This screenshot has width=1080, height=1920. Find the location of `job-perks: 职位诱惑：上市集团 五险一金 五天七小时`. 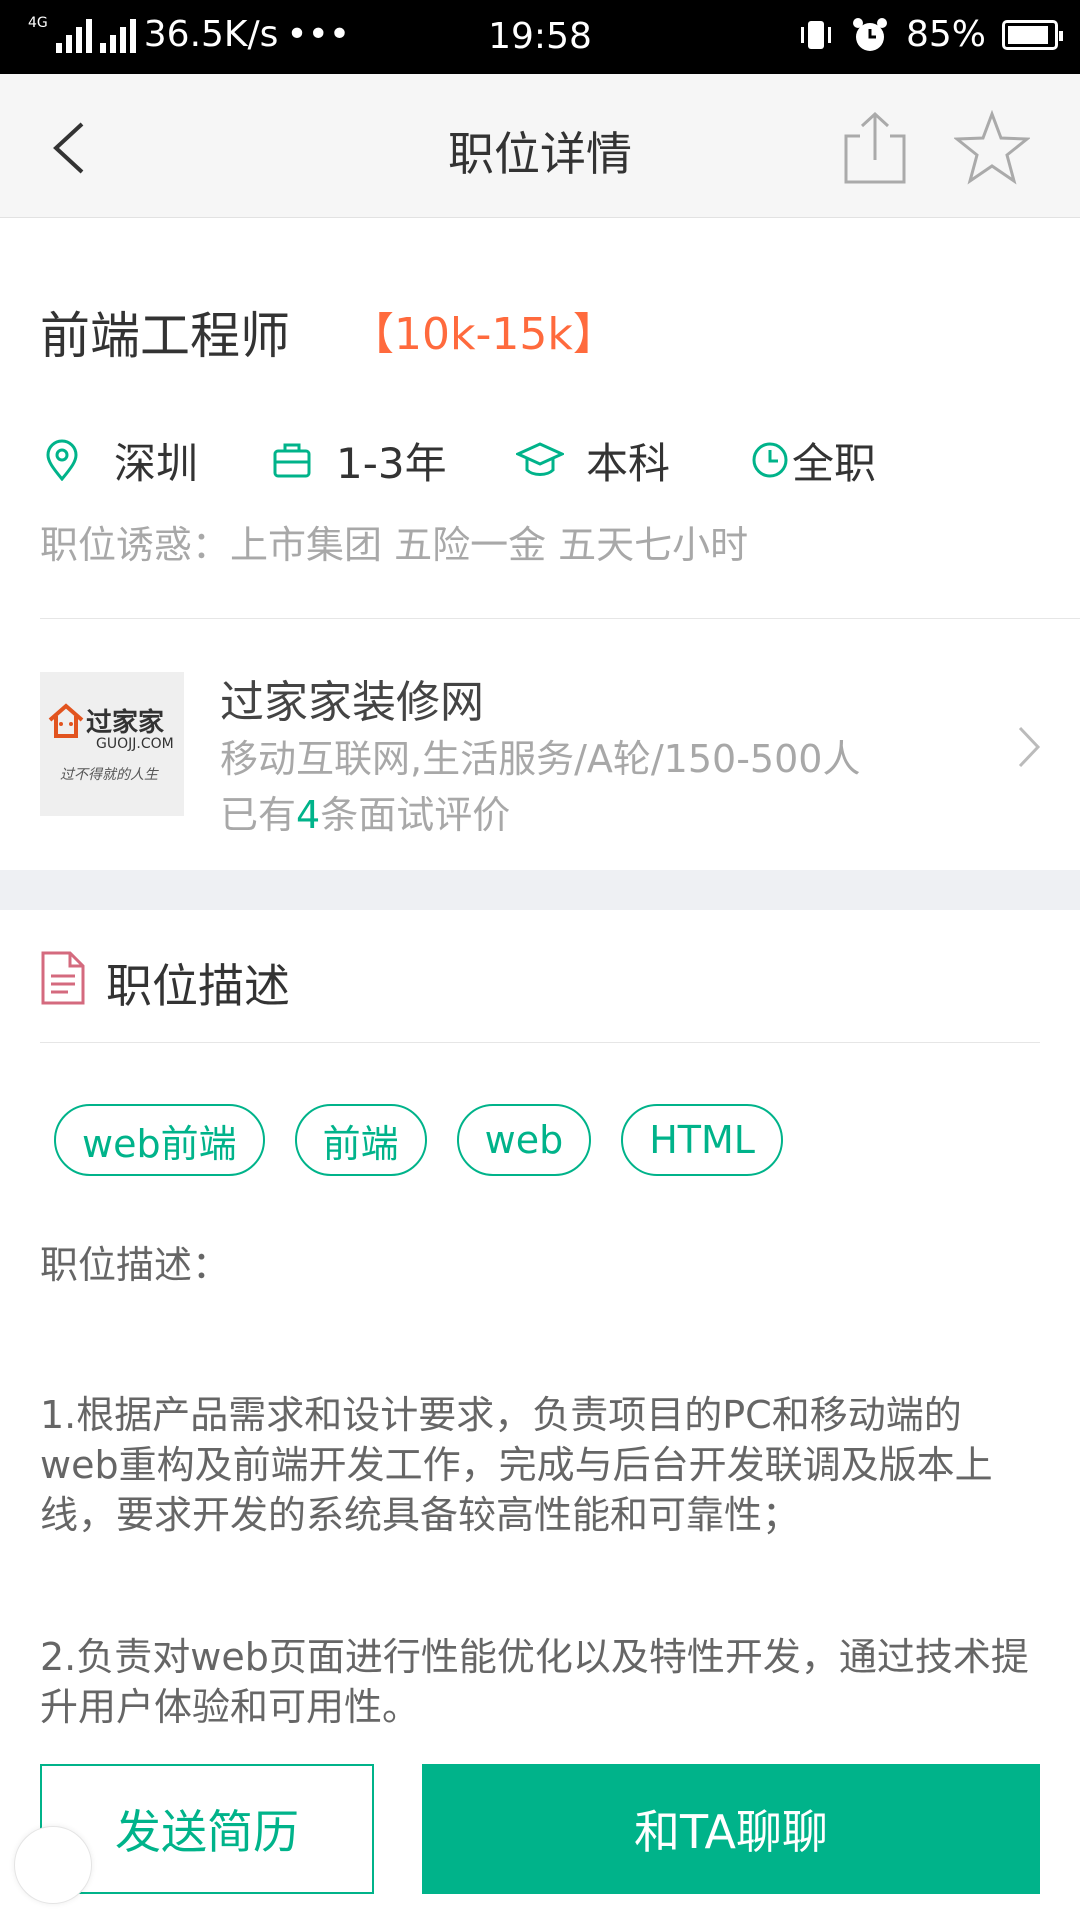

job-perks: 职位诱惑：上市集团 五险一金 五天七小时 is located at coordinates (394, 545).